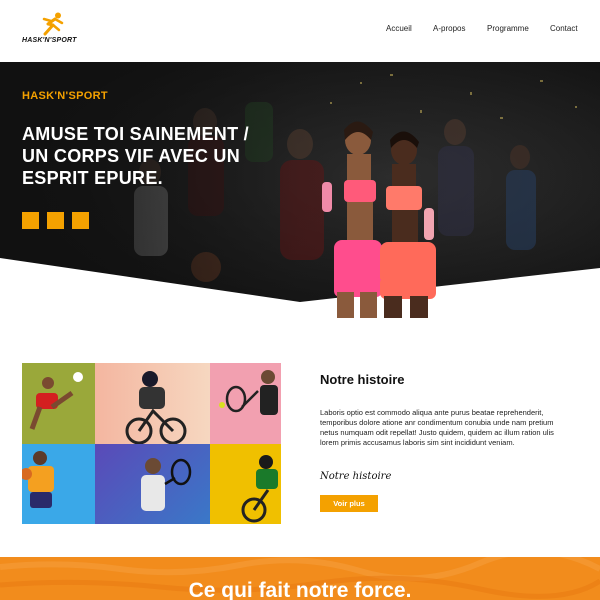 This screenshot has height=600, width=600. I want to click on nav-programme: Programme, so click(508, 28).